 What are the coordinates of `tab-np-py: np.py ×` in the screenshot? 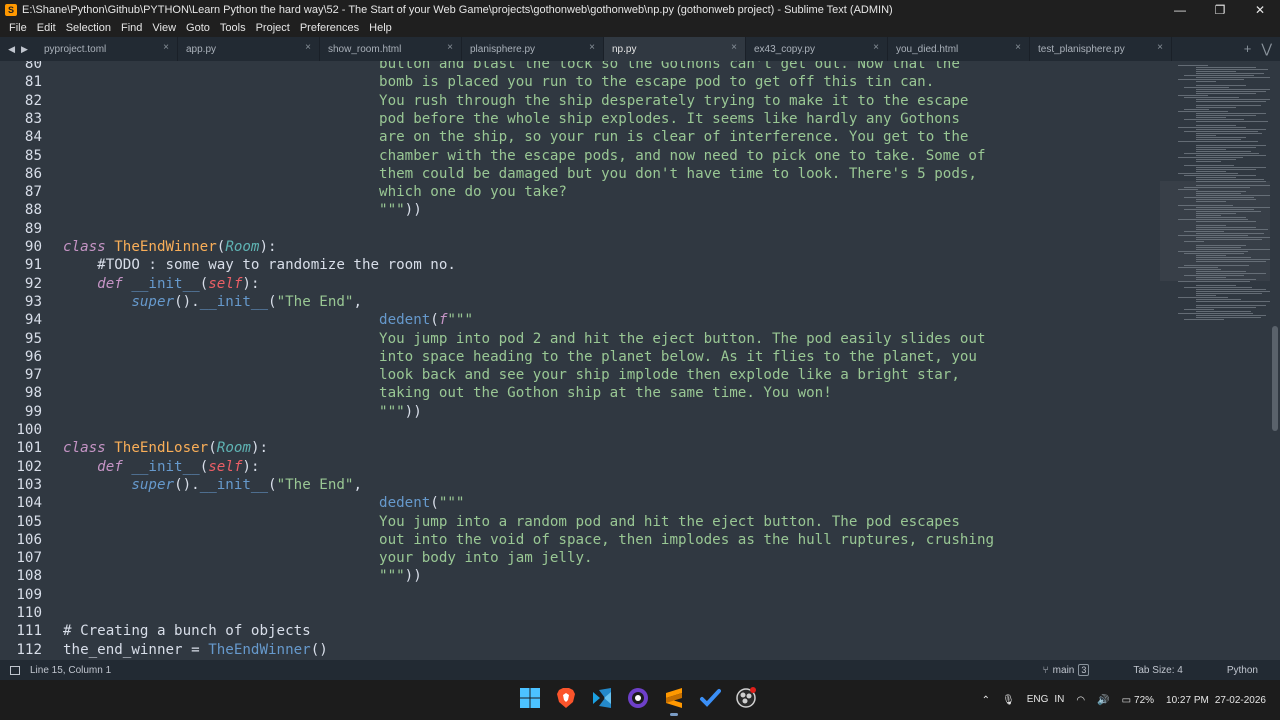 It's located at (675, 49).